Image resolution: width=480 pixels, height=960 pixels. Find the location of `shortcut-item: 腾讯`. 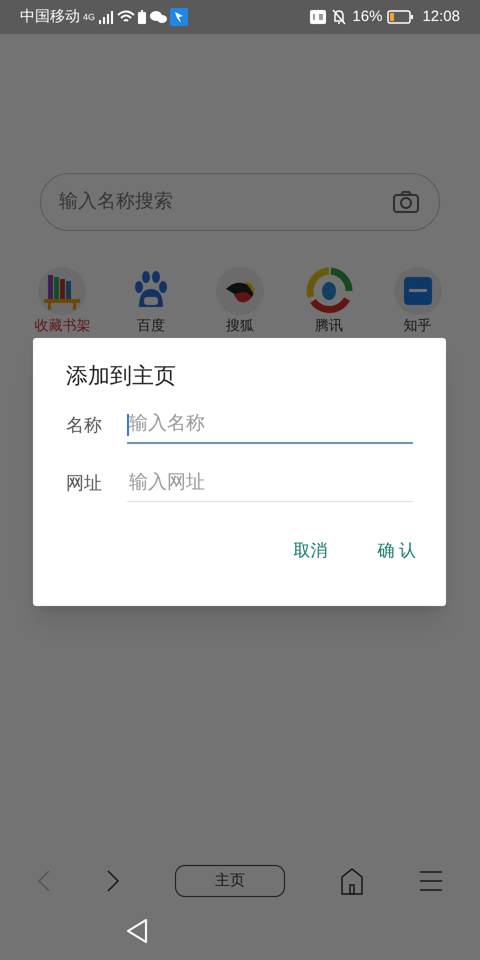

shortcut-item: 腾讯 is located at coordinates (329, 300).